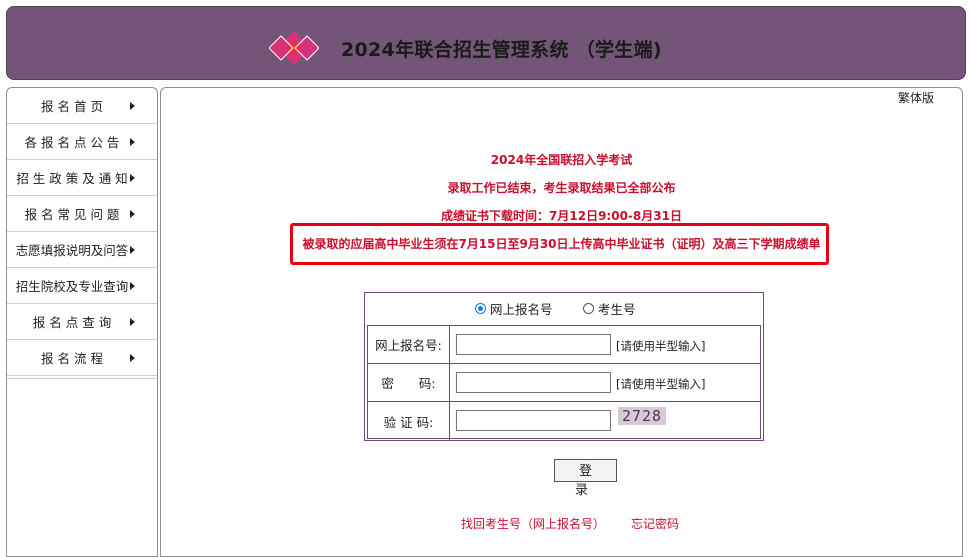 Image resolution: width=970 pixels, height=557 pixels. I want to click on sidebar-item-site-query: 报 名 点 查 询, so click(82, 322).